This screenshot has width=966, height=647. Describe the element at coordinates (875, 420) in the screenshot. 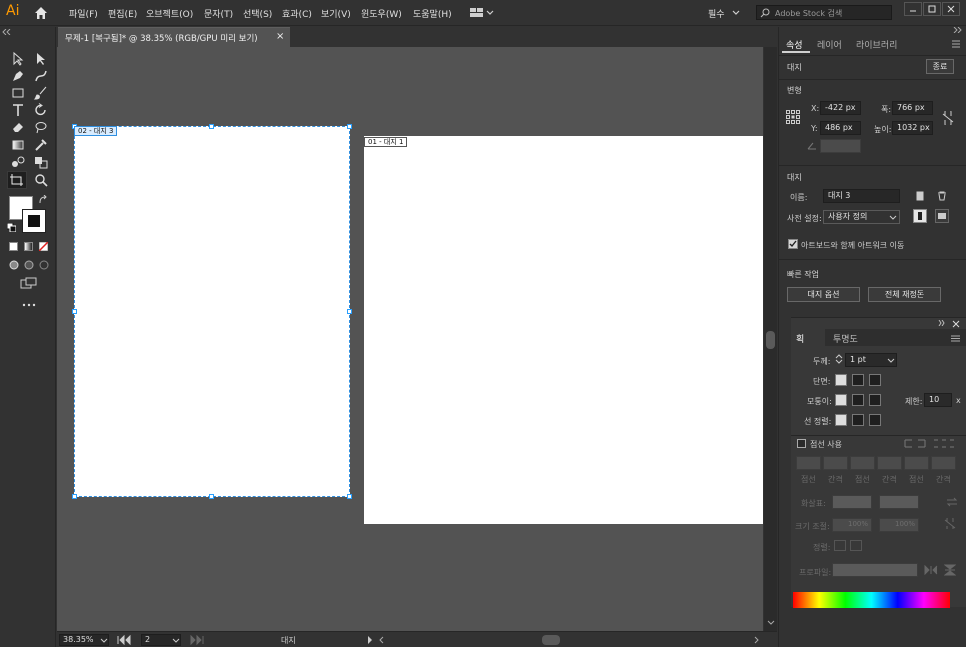

I see `align-outside-icon` at that location.